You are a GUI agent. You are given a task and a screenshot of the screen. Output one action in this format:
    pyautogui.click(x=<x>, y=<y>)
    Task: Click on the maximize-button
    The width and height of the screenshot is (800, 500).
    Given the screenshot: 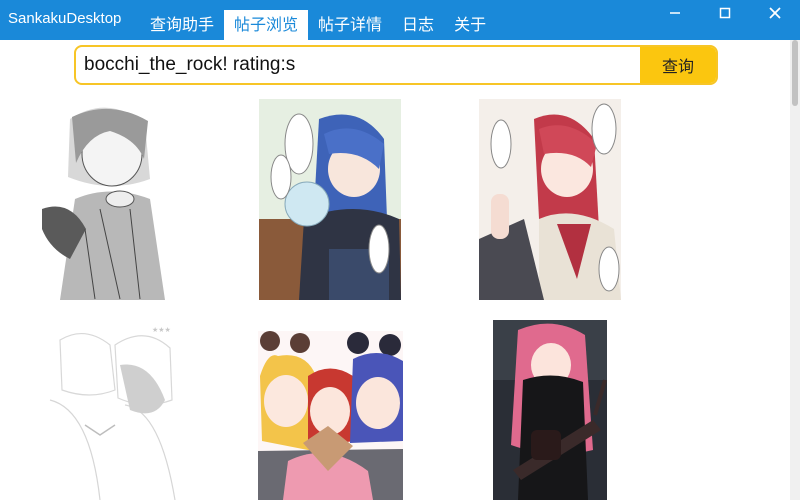 What is the action you would take?
    pyautogui.click(x=725, y=13)
    